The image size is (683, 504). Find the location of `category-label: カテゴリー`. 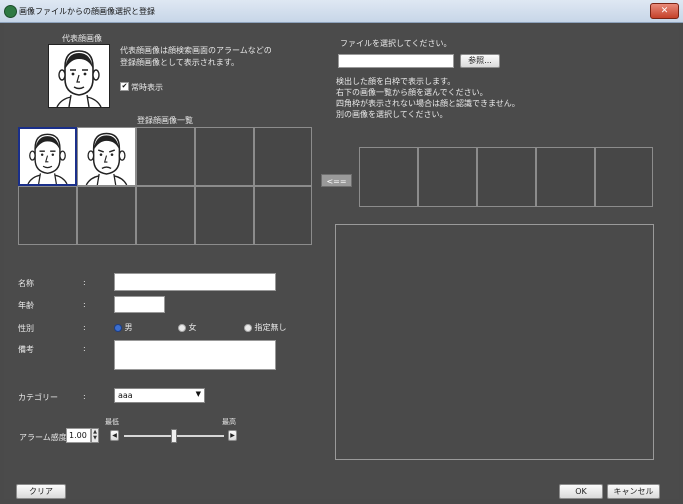

category-label: カテゴリー is located at coordinates (38, 397).